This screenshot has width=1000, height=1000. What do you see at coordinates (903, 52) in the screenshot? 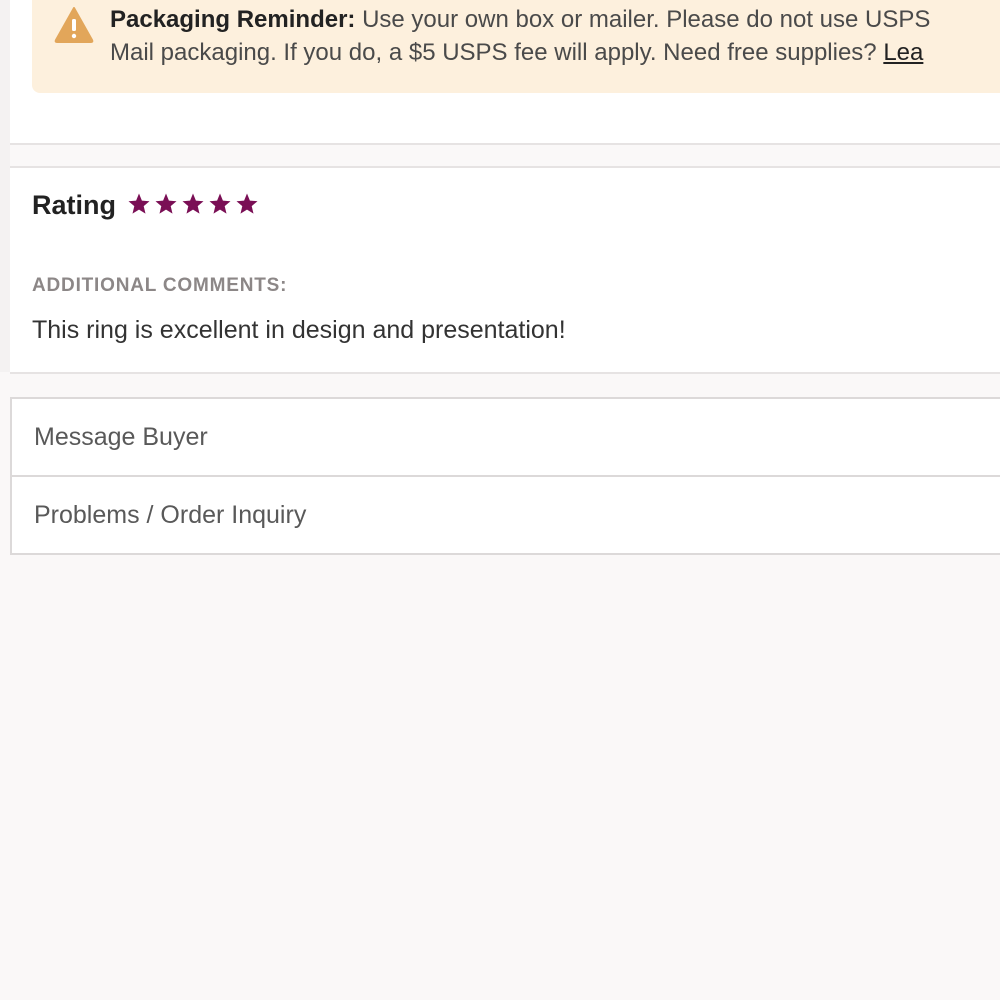
I see `learn-more-link: Lea` at bounding box center [903, 52].